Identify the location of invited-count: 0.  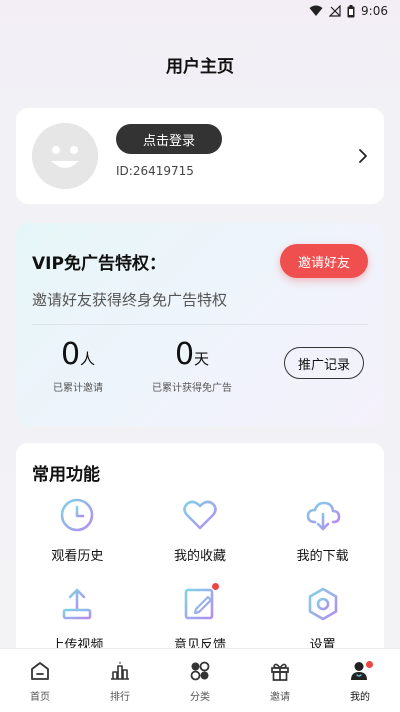
(70, 354).